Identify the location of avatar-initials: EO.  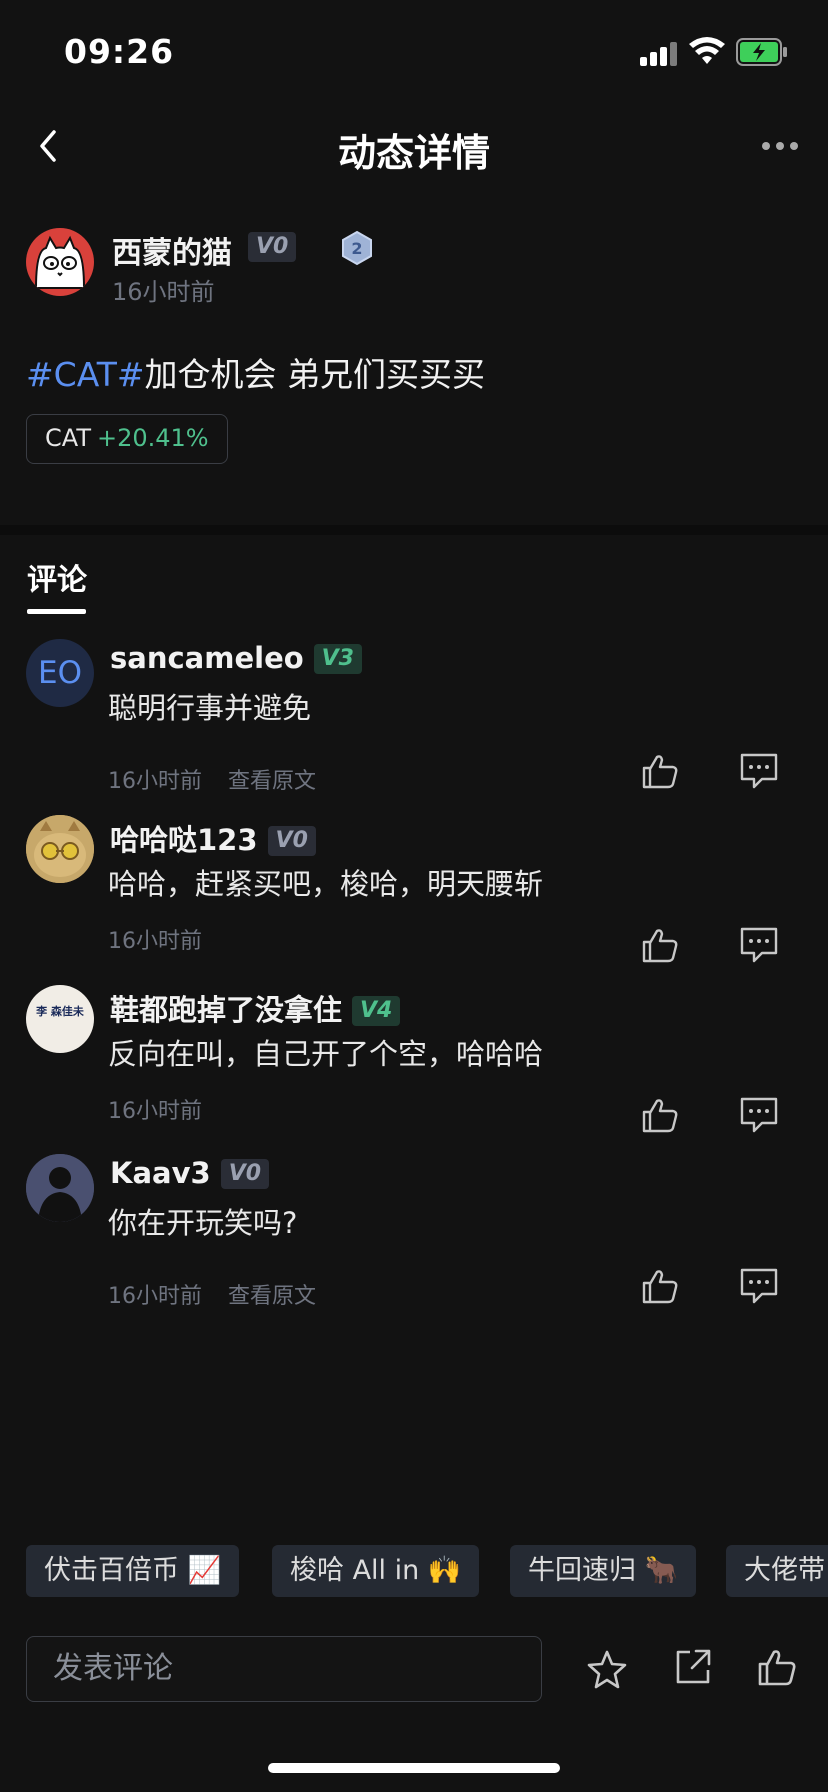
(60, 673).